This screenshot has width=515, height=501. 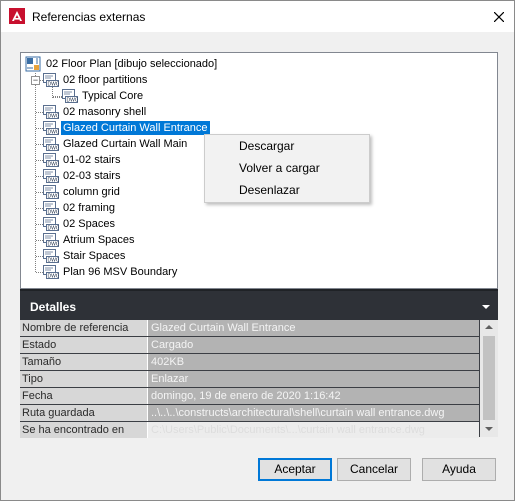 I want to click on tree-item-label: 02 floor partitions, so click(x=105, y=80).